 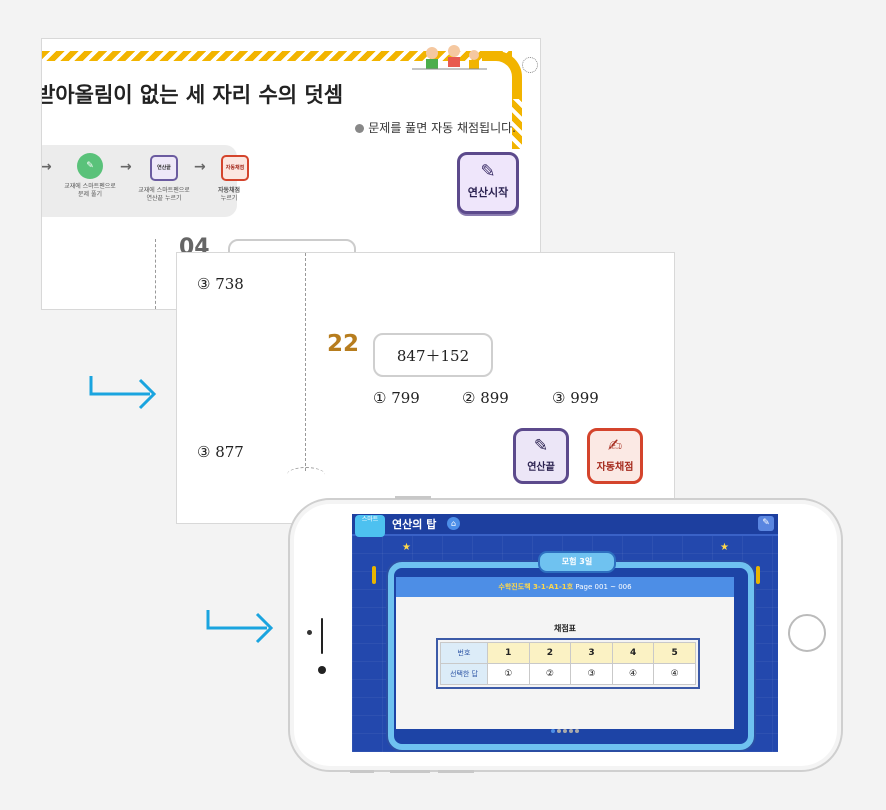 What do you see at coordinates (575, 398) in the screenshot?
I see `choice-3: ③ 999` at bounding box center [575, 398].